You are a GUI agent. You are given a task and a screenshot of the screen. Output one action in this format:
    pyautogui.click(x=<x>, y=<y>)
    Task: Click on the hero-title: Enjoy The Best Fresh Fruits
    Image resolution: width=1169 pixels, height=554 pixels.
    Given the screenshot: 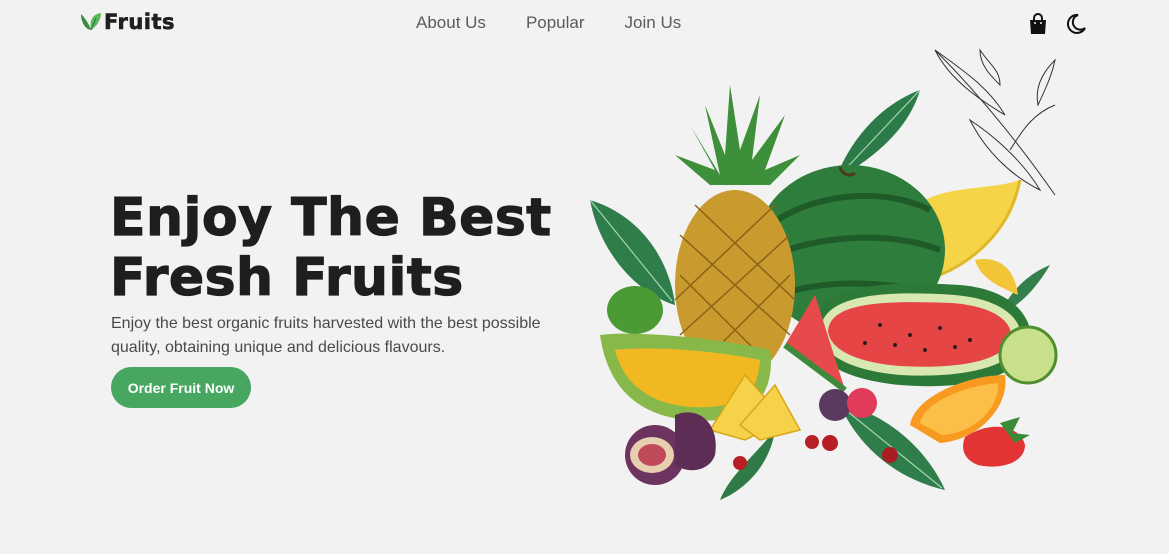 What is the action you would take?
    pyautogui.click(x=339, y=247)
    